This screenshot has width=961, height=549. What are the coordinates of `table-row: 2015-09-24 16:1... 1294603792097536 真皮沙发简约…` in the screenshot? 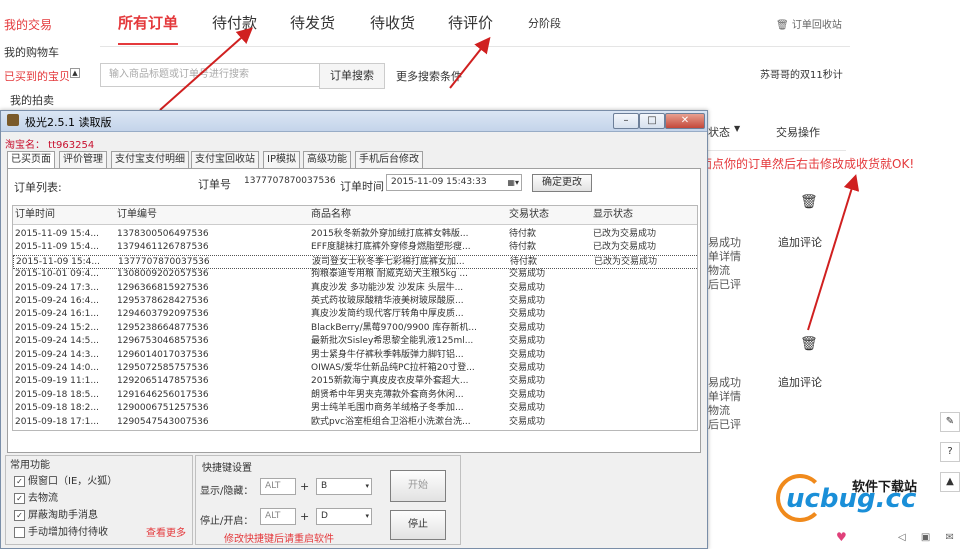 It's located at (355, 314).